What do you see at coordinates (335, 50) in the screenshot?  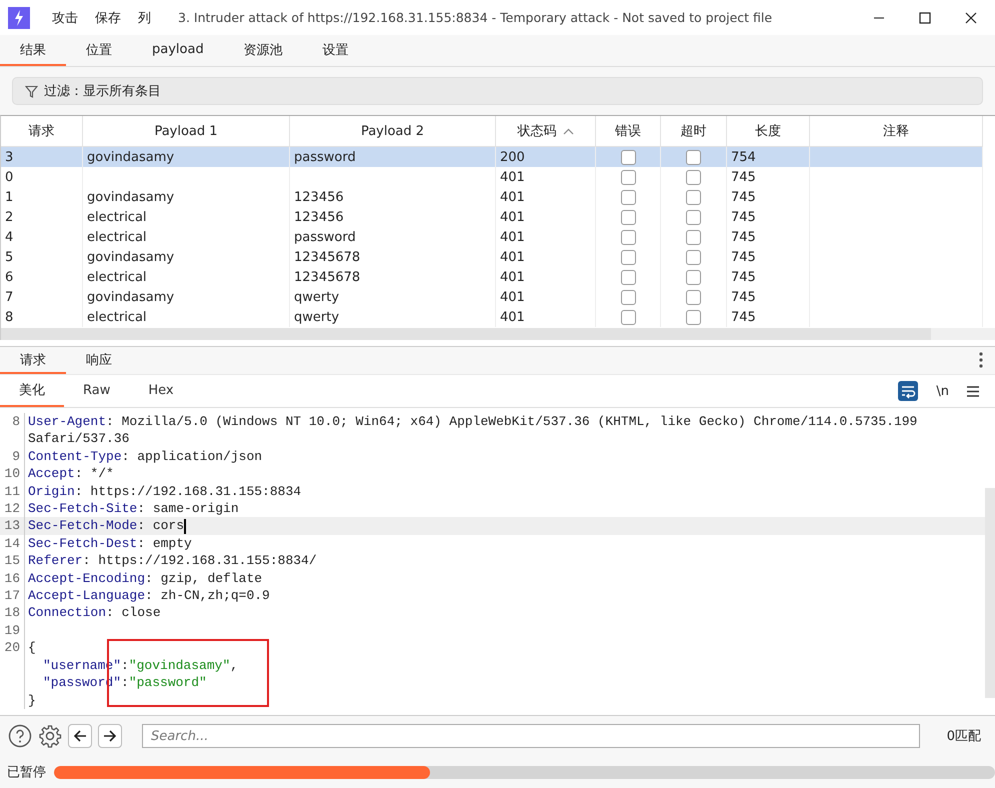 I see `tab: 设置` at bounding box center [335, 50].